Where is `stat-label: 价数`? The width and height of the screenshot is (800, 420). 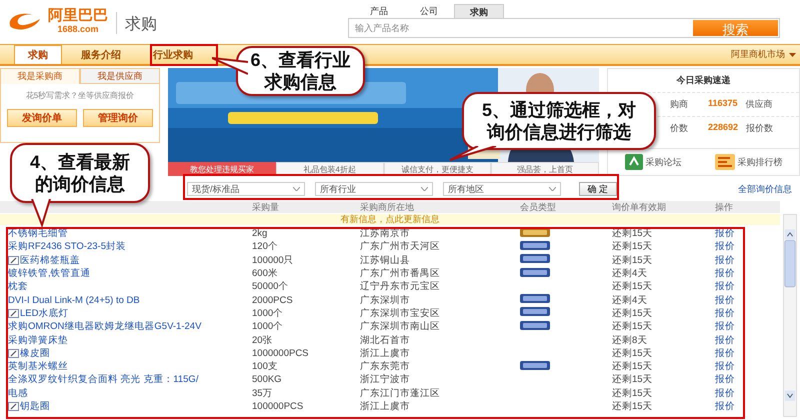
stat-label: 价数 is located at coordinates (679, 128).